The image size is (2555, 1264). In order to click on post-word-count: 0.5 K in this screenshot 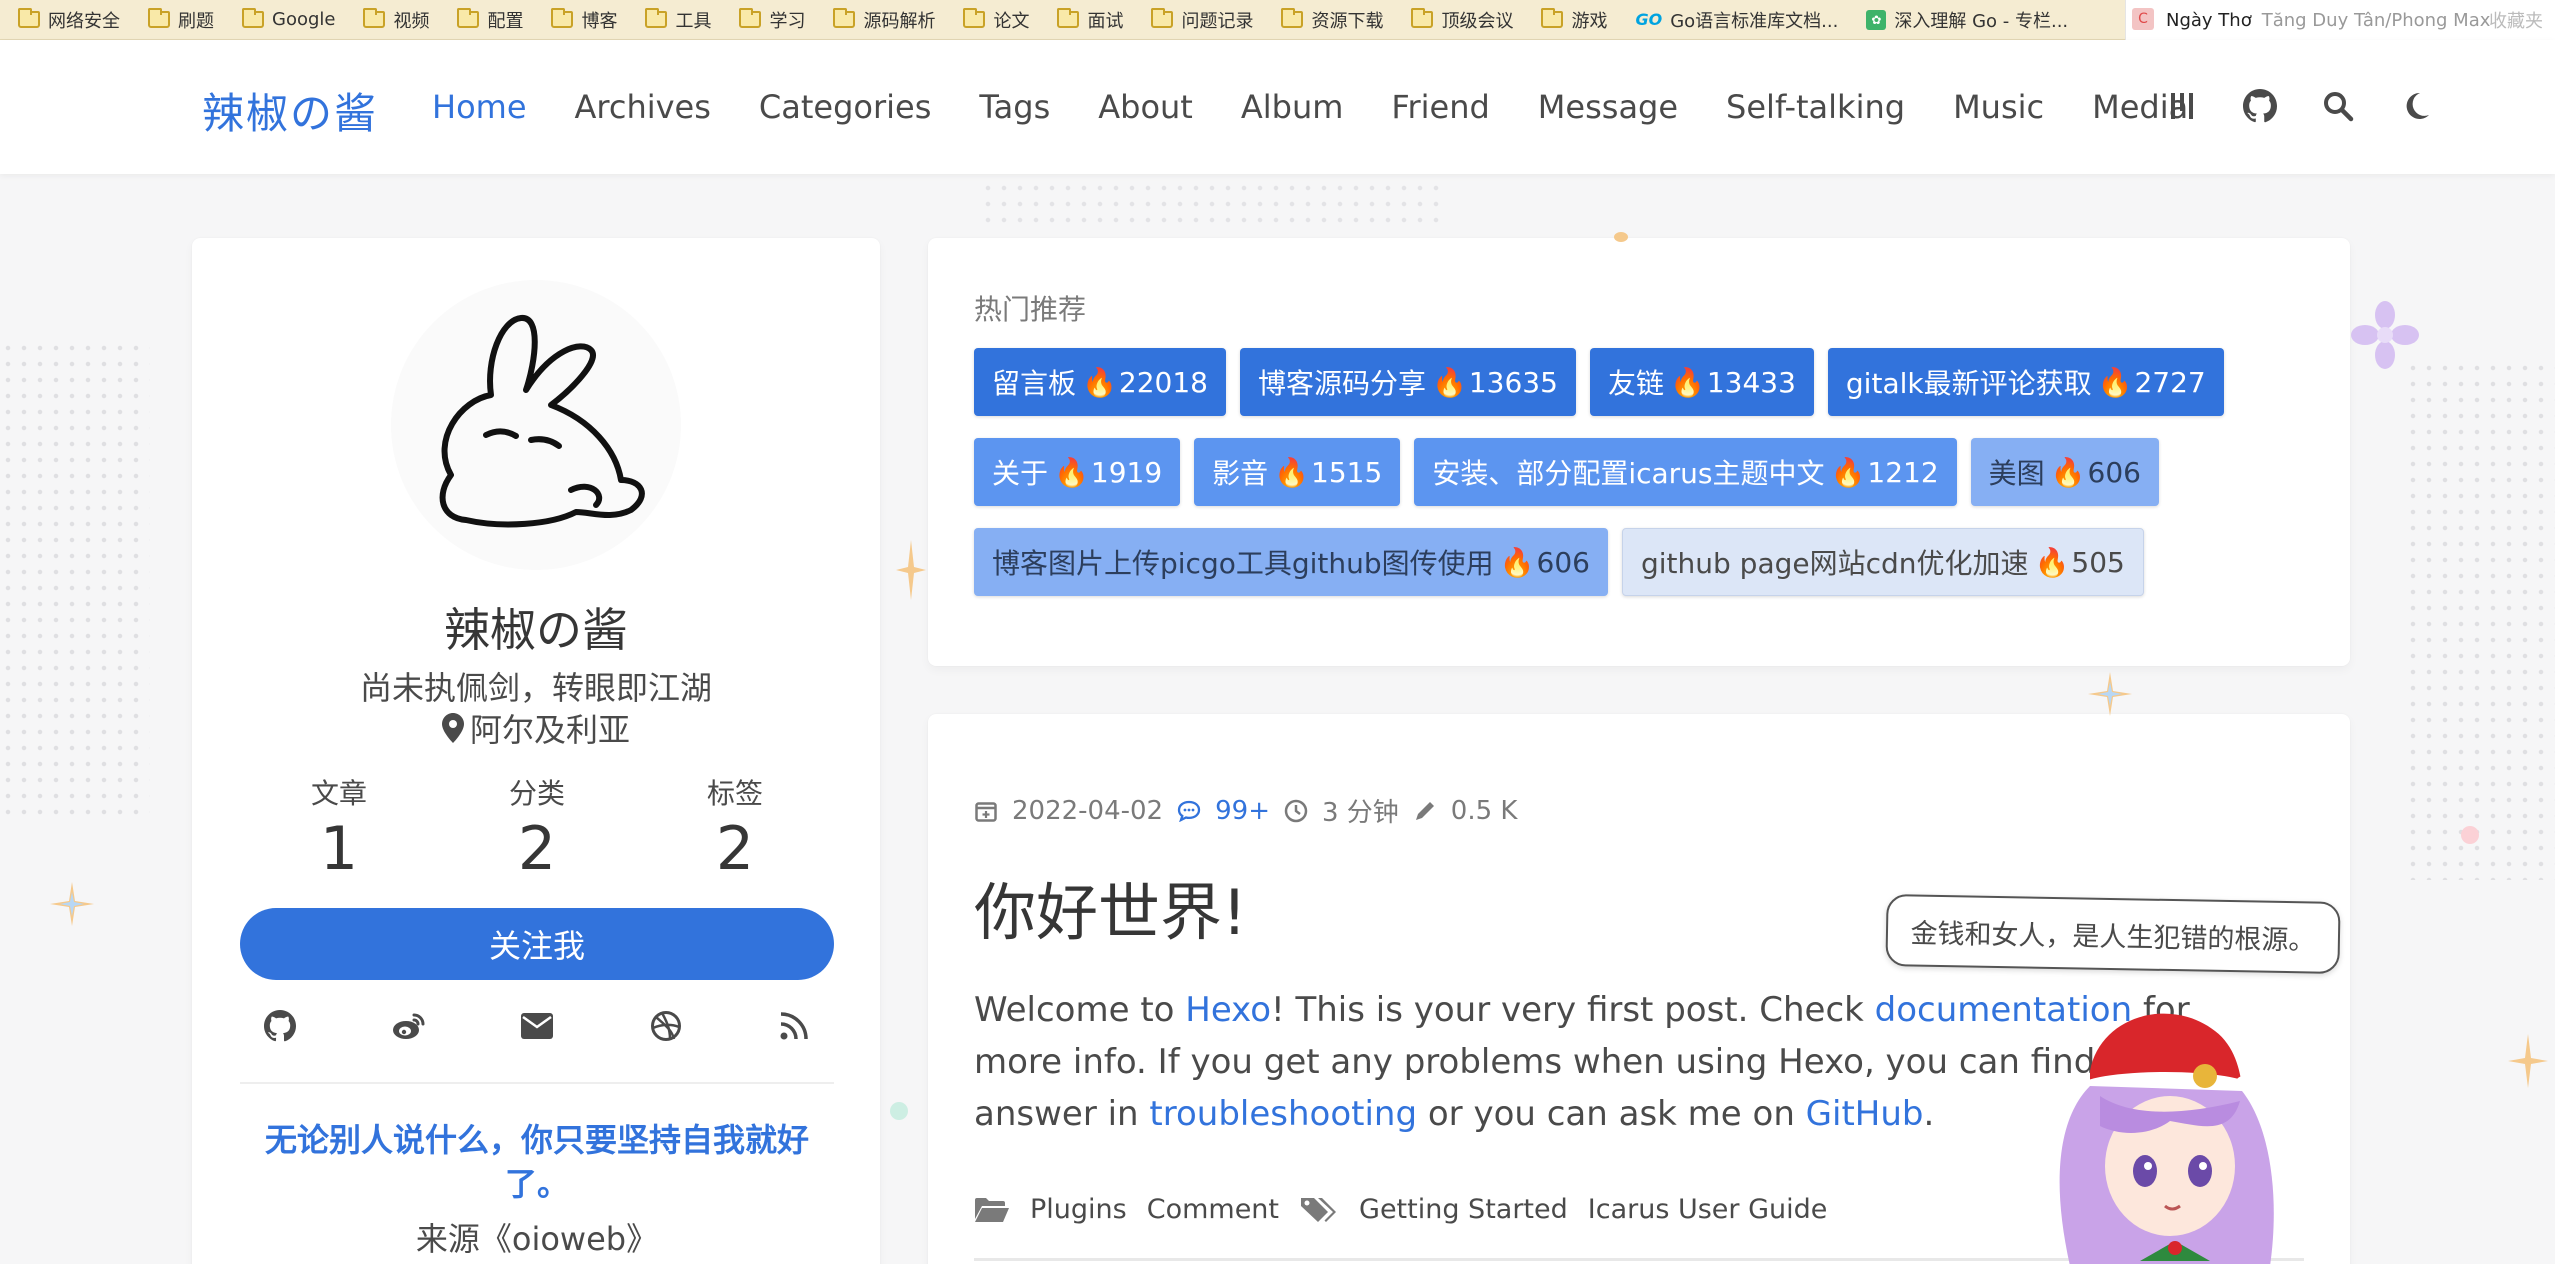, I will do `click(1484, 810)`.